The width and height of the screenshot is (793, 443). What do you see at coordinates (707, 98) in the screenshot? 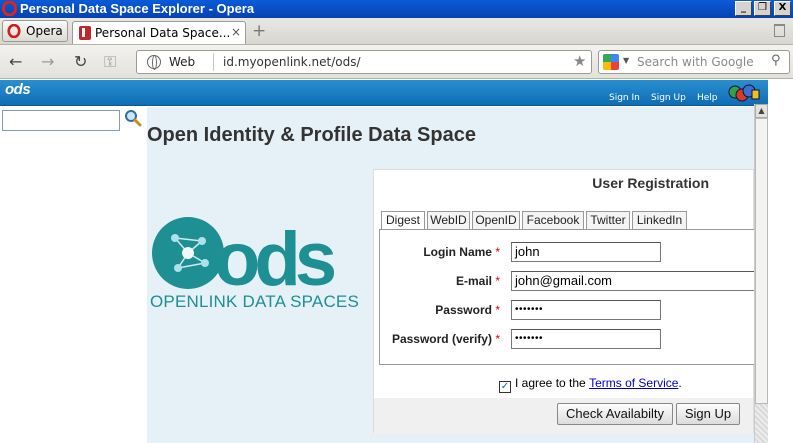
I see `help-link: Help` at bounding box center [707, 98].